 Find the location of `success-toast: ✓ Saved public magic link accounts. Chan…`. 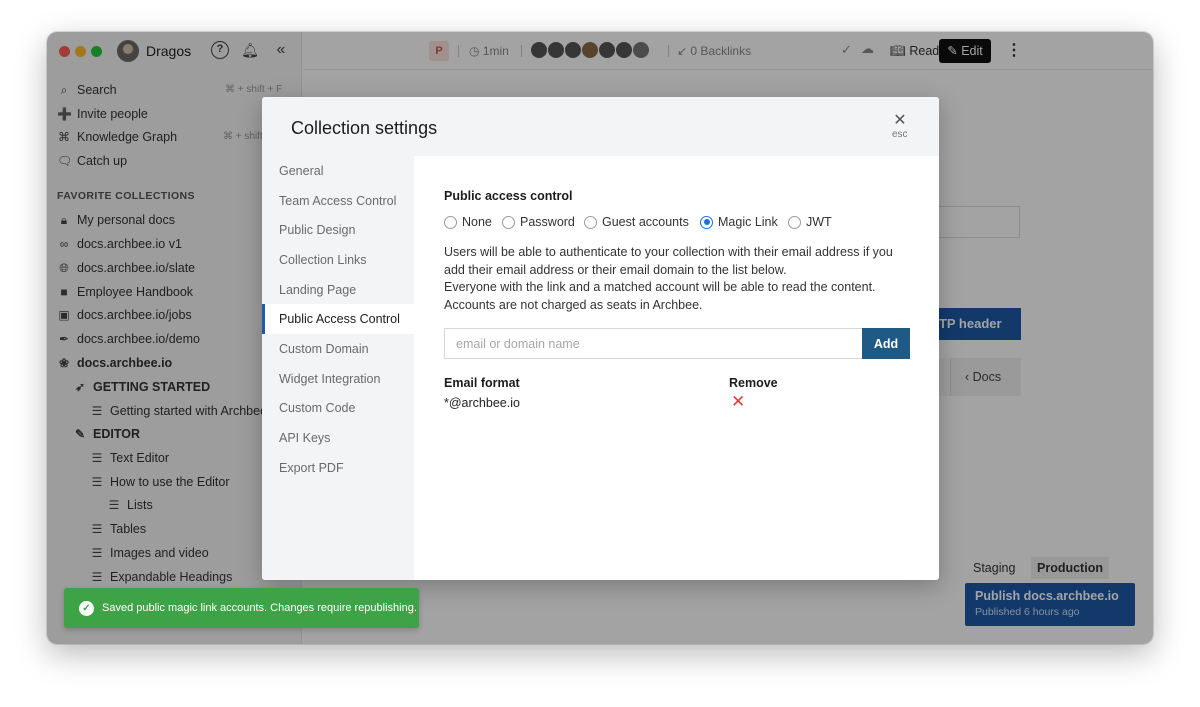

success-toast: ✓ Saved public magic link accounts. Chan… is located at coordinates (241, 608).